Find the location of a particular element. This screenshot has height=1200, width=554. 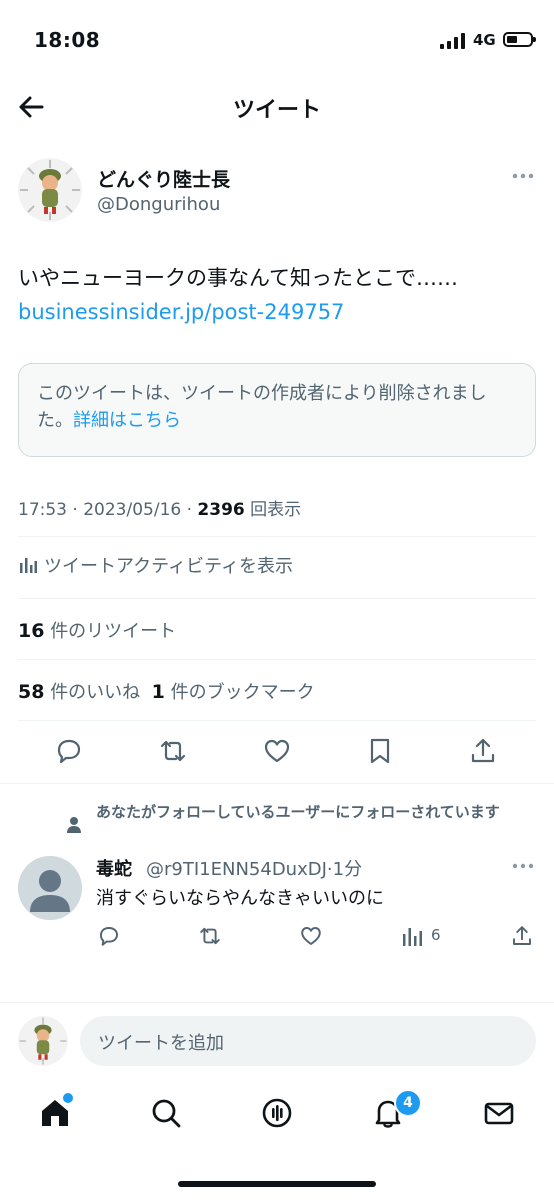

author-name: どんぐり陸士長 is located at coordinates (163, 178).